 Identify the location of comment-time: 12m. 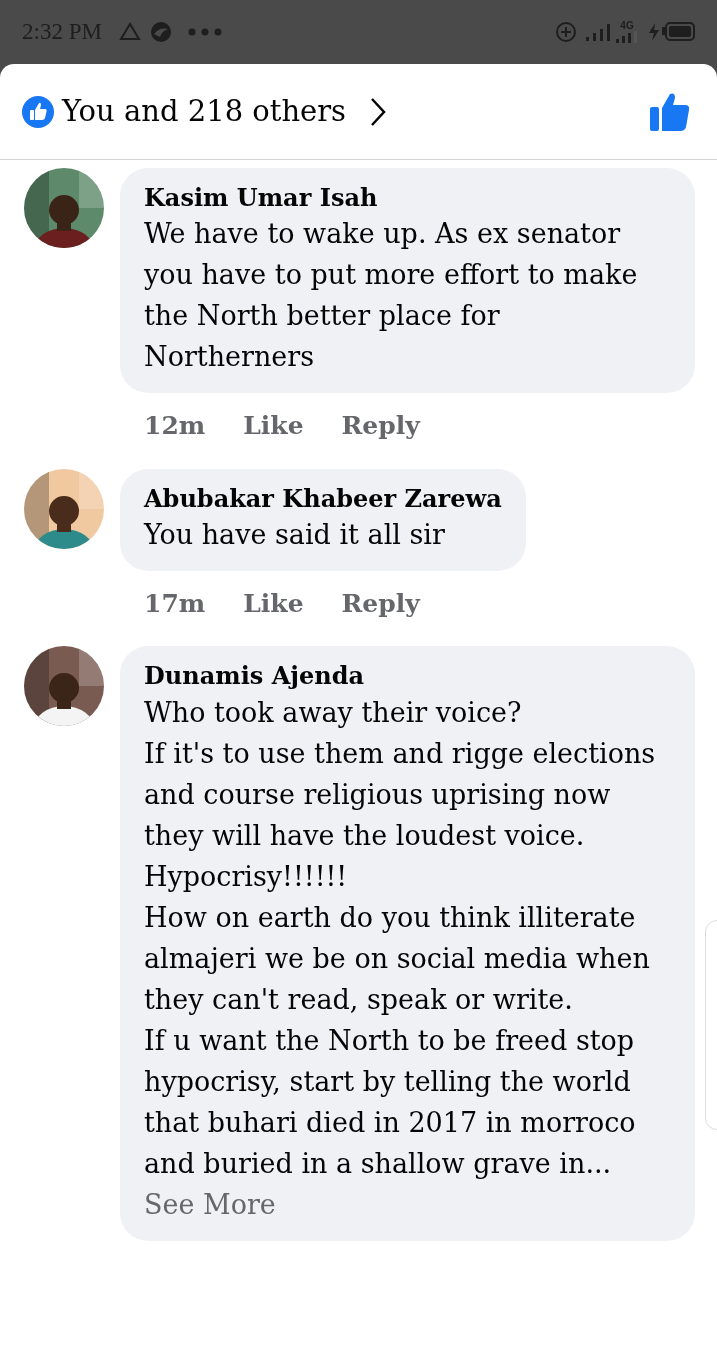
(175, 426).